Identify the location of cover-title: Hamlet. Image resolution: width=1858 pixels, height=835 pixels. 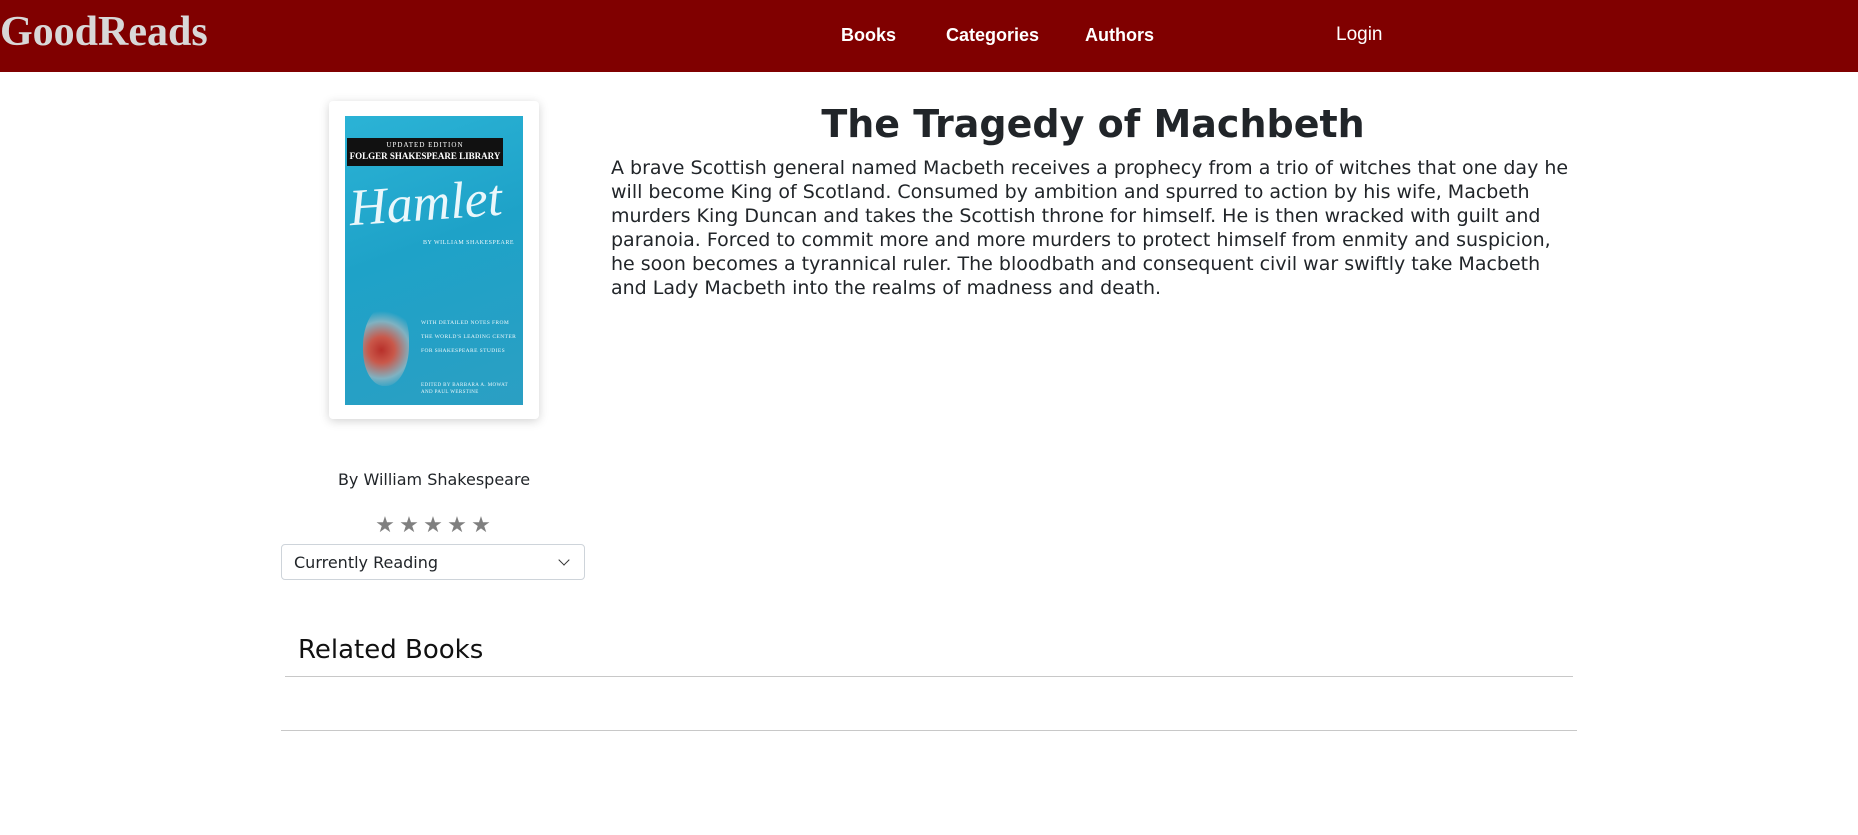
(425, 203).